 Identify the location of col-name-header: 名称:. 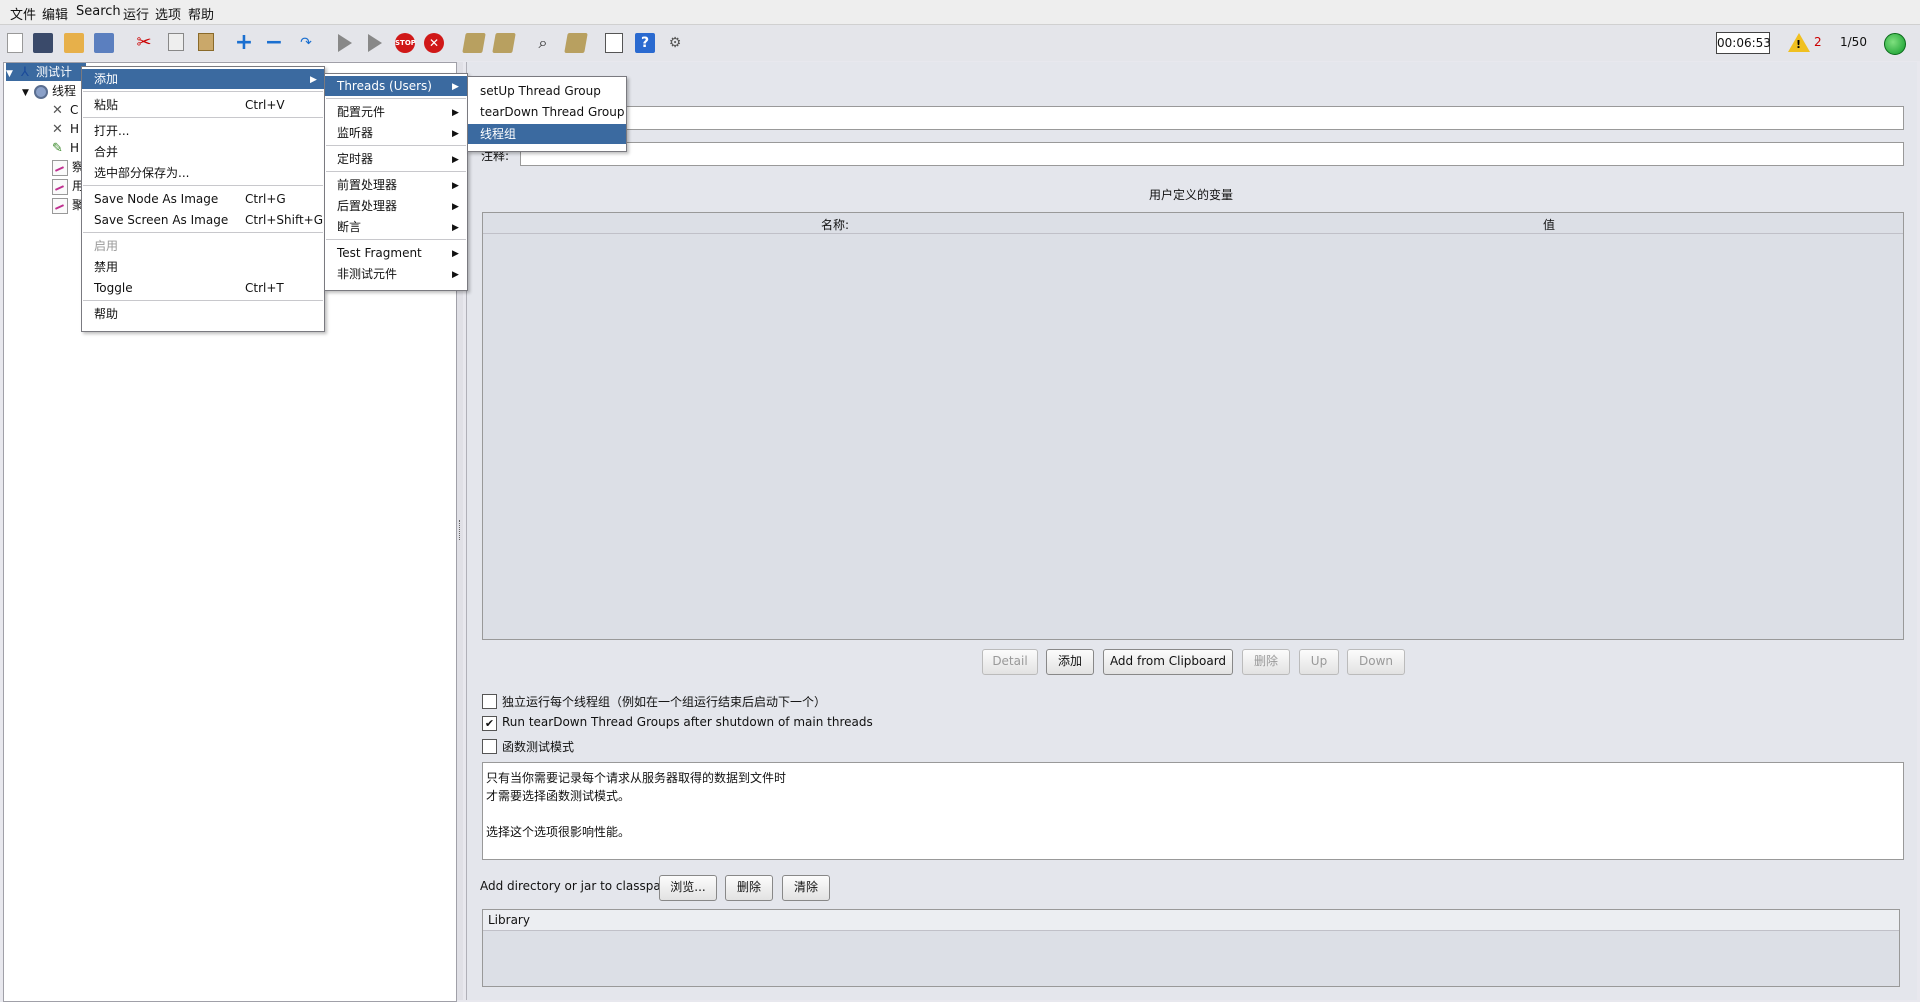
(835, 224).